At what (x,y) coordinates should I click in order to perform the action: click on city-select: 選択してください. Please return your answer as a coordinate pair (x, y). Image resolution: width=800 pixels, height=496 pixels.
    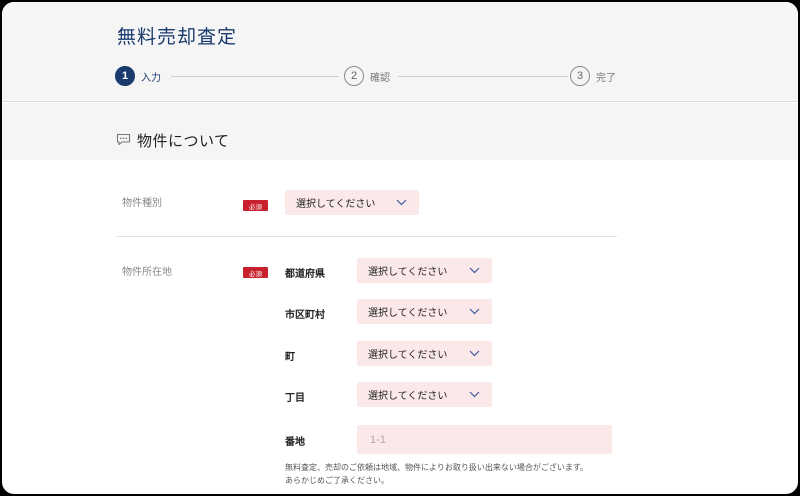
    Looking at the image, I should click on (424, 311).